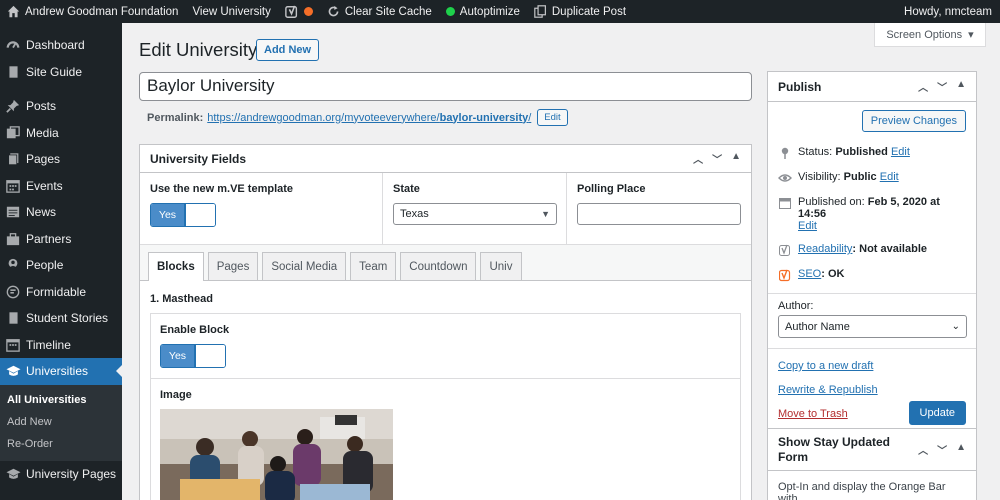 The height and width of the screenshot is (500, 1000). I want to click on mve-template-toggle: Yes, so click(183, 215).